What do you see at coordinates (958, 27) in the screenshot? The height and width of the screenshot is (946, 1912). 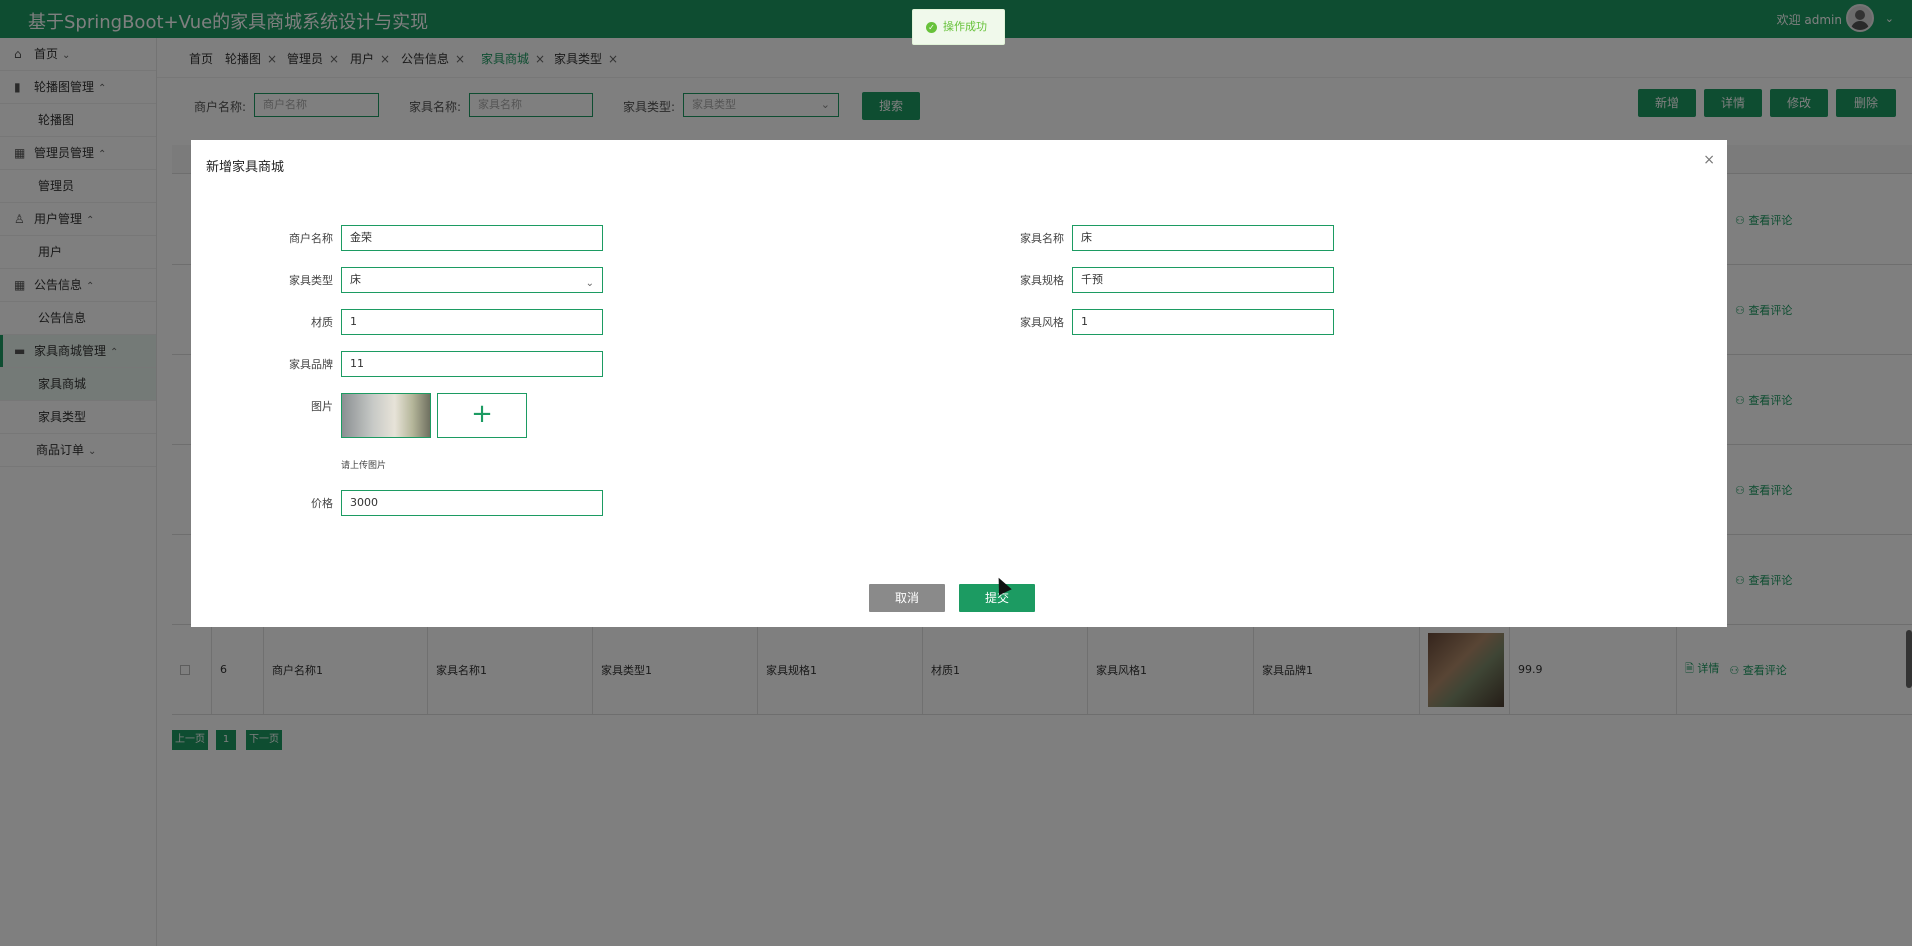 I see `success-toast: ✓ 操作成功` at bounding box center [958, 27].